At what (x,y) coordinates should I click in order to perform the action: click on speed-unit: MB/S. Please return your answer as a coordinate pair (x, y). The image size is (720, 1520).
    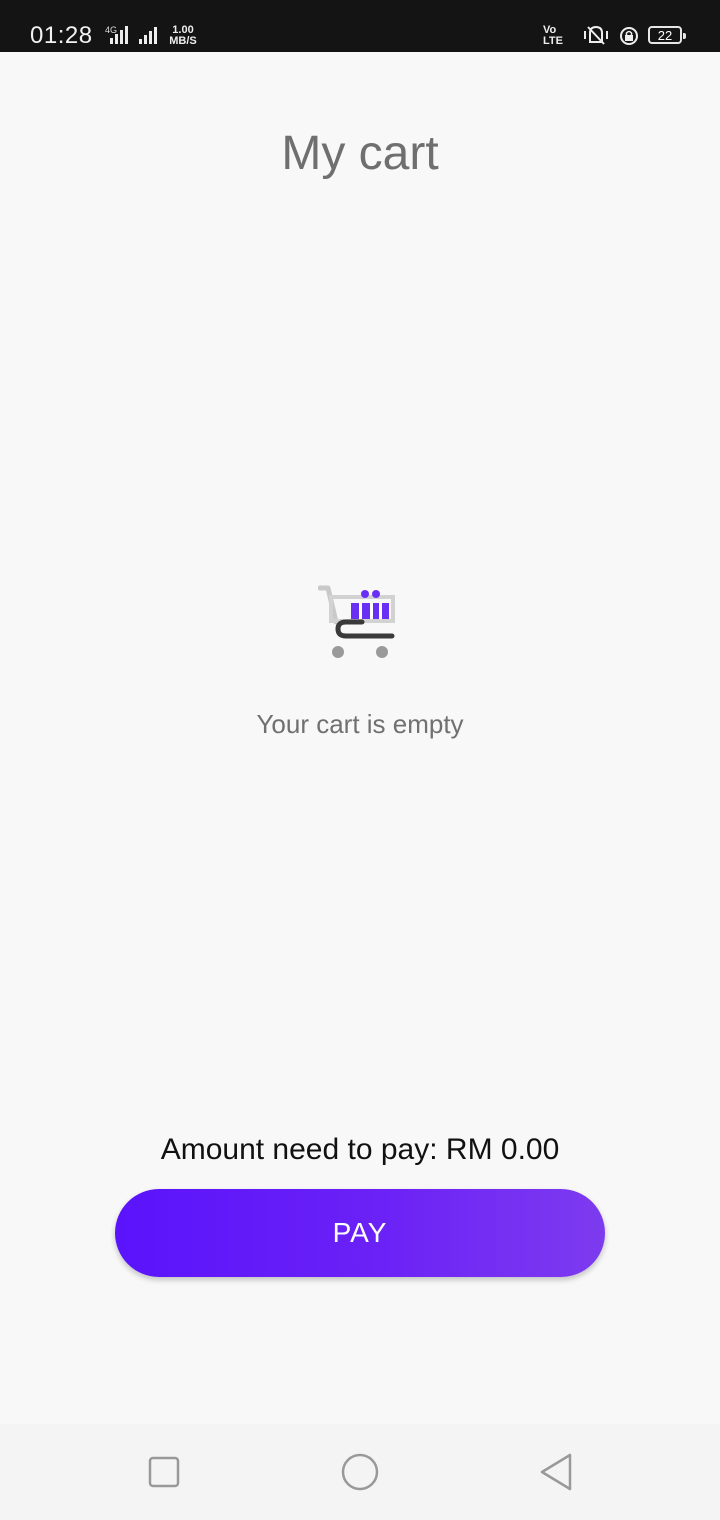
    Looking at the image, I should click on (183, 41).